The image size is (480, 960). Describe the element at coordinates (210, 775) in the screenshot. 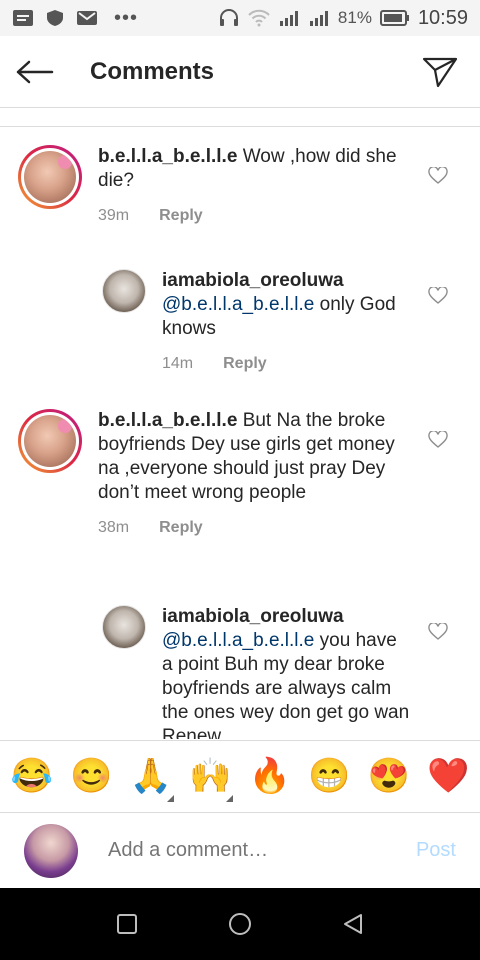

I see `emoji-raised-hands-glyph: 🙌` at that location.